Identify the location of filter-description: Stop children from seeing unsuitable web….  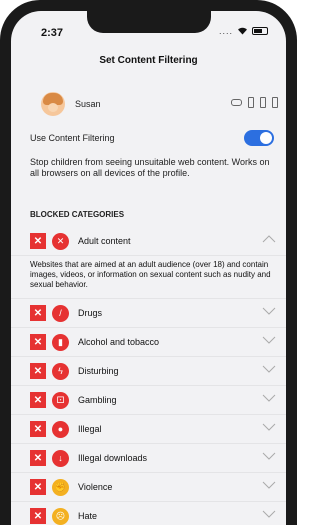
(150, 167).